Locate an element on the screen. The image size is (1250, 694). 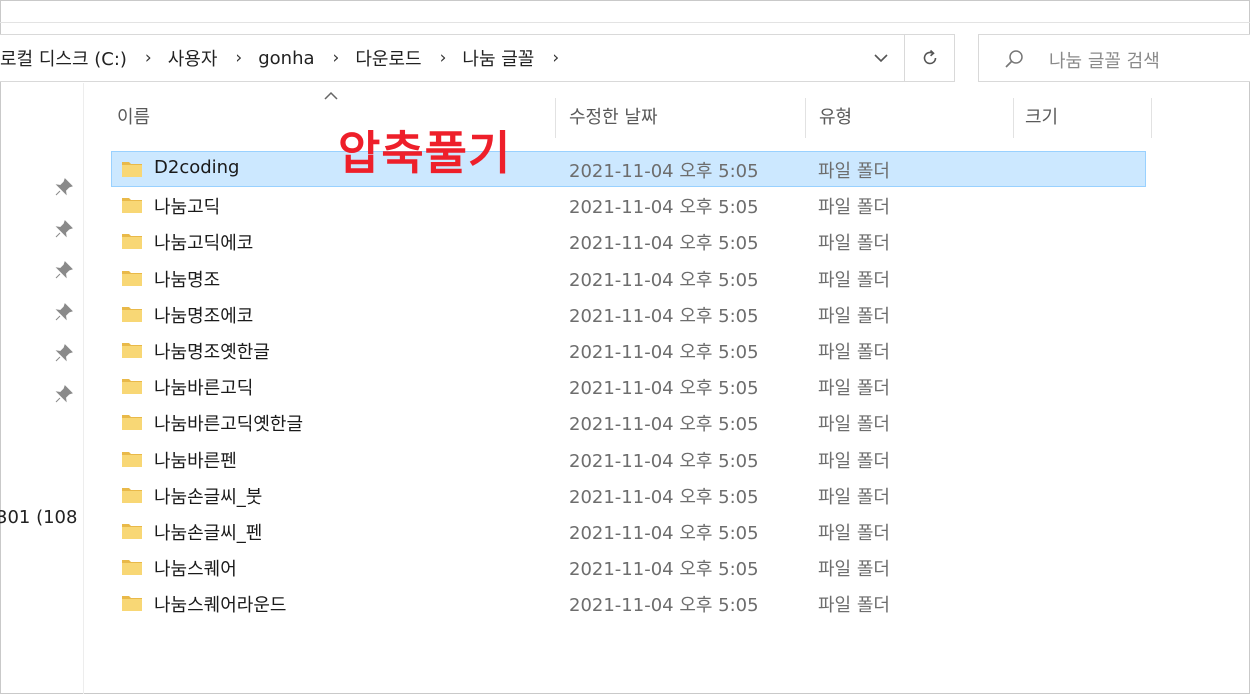
file-row: 나눔손글씨_펜 2021-11-04 오후 5:05 파일 폴더 is located at coordinates (628, 531).